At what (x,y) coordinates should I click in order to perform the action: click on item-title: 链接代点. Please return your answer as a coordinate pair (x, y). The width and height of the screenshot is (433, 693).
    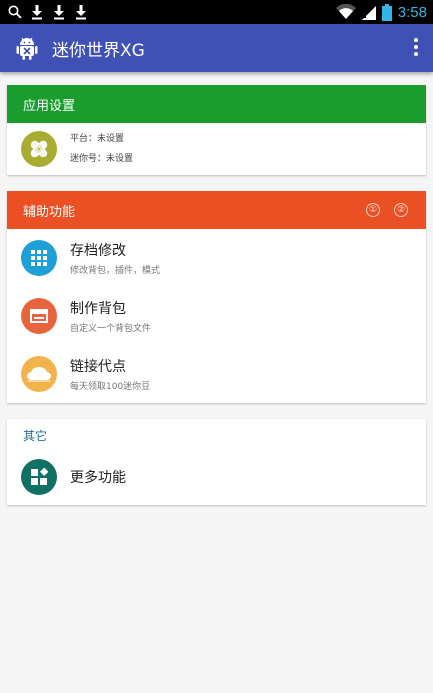
    Looking at the image, I should click on (98, 367).